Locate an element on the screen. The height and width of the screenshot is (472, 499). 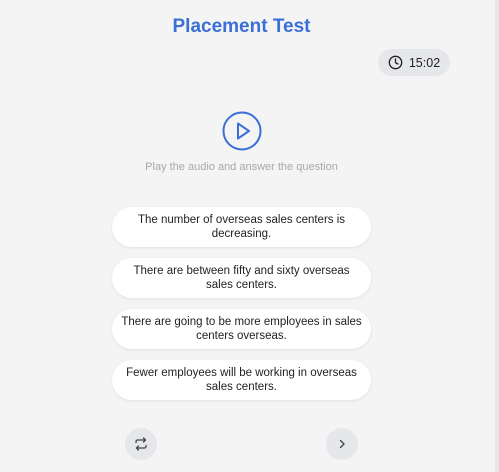
page-title: Placement Test is located at coordinates (241, 26).